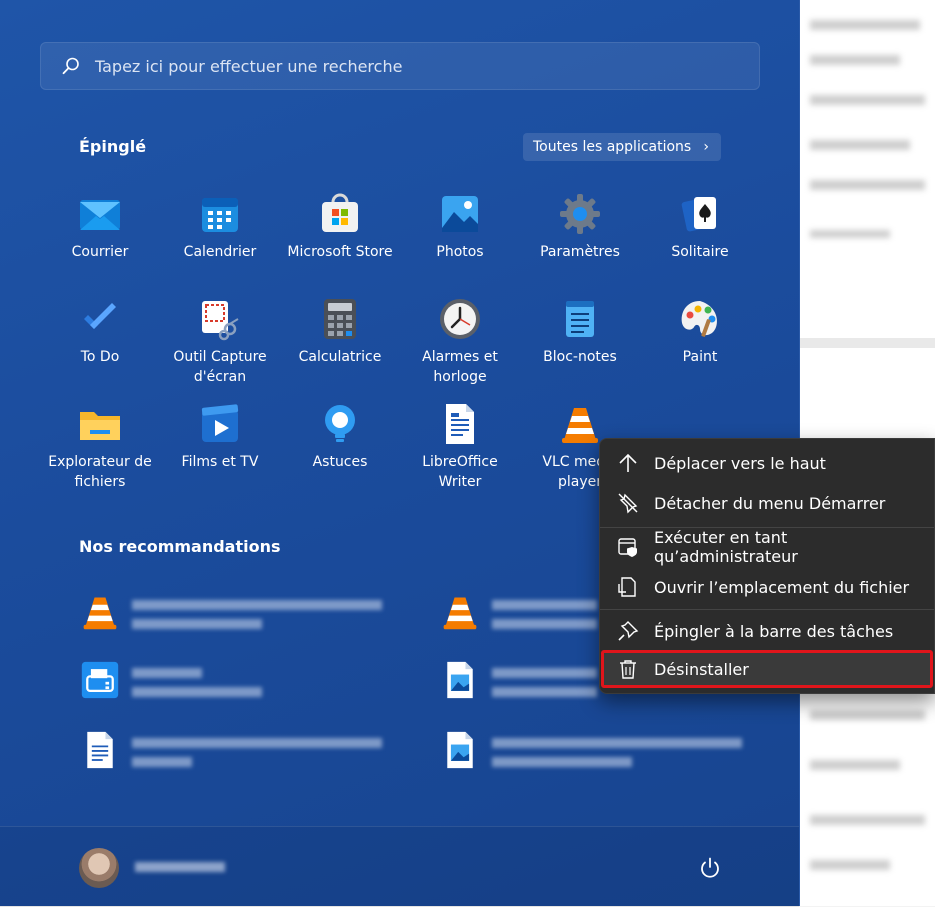  Describe the element at coordinates (628, 503) in the screenshot. I see `unpin-icon` at that location.